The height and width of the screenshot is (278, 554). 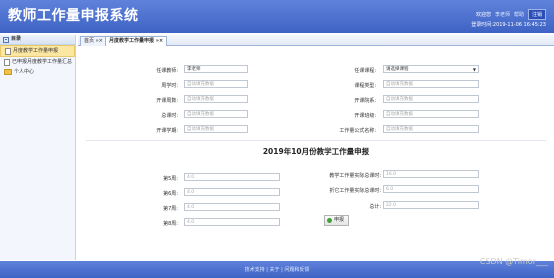 What do you see at coordinates (167, 131) in the screenshot?
I see `semester-label: 开课学期:` at bounding box center [167, 131].